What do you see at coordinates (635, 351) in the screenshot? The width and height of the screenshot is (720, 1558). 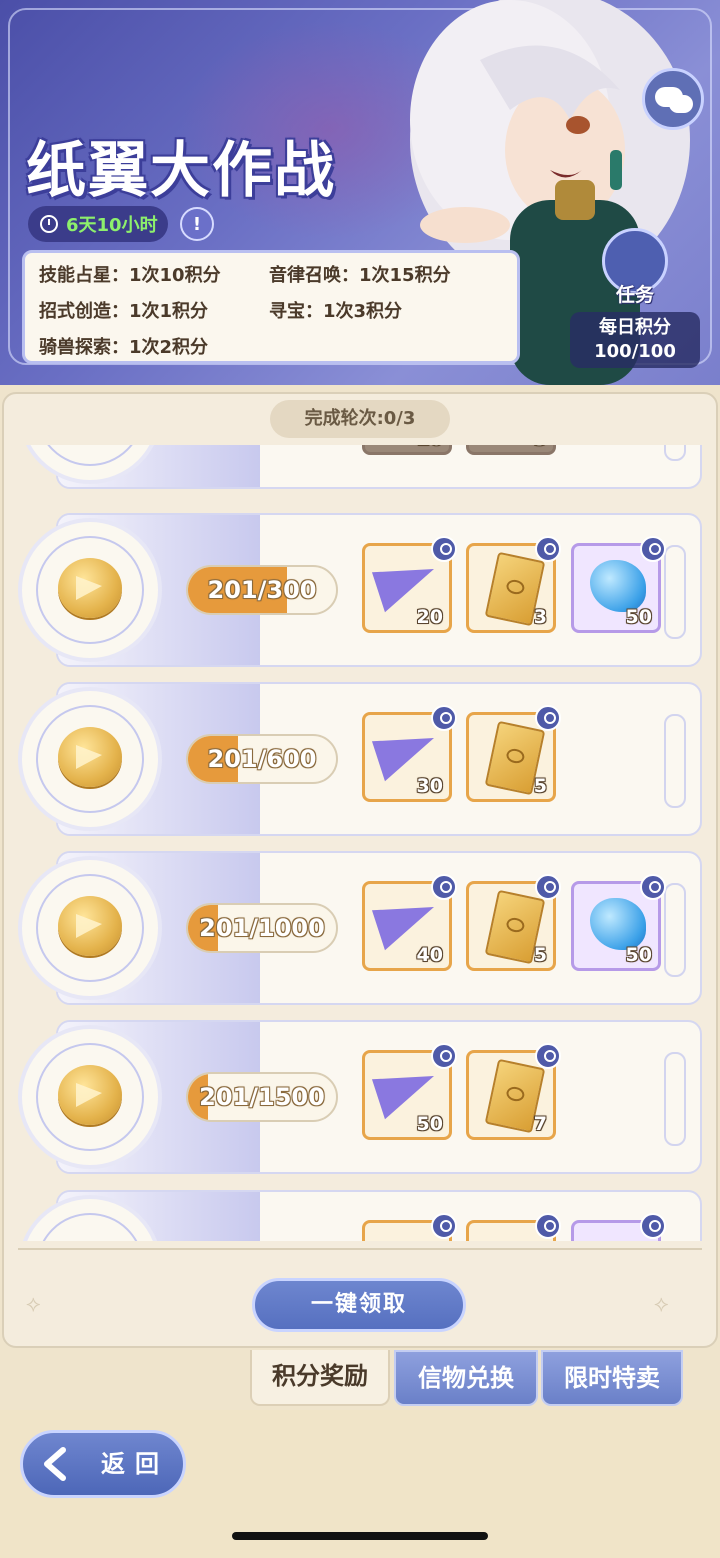 I see `daily-points-value: 100/100` at bounding box center [635, 351].